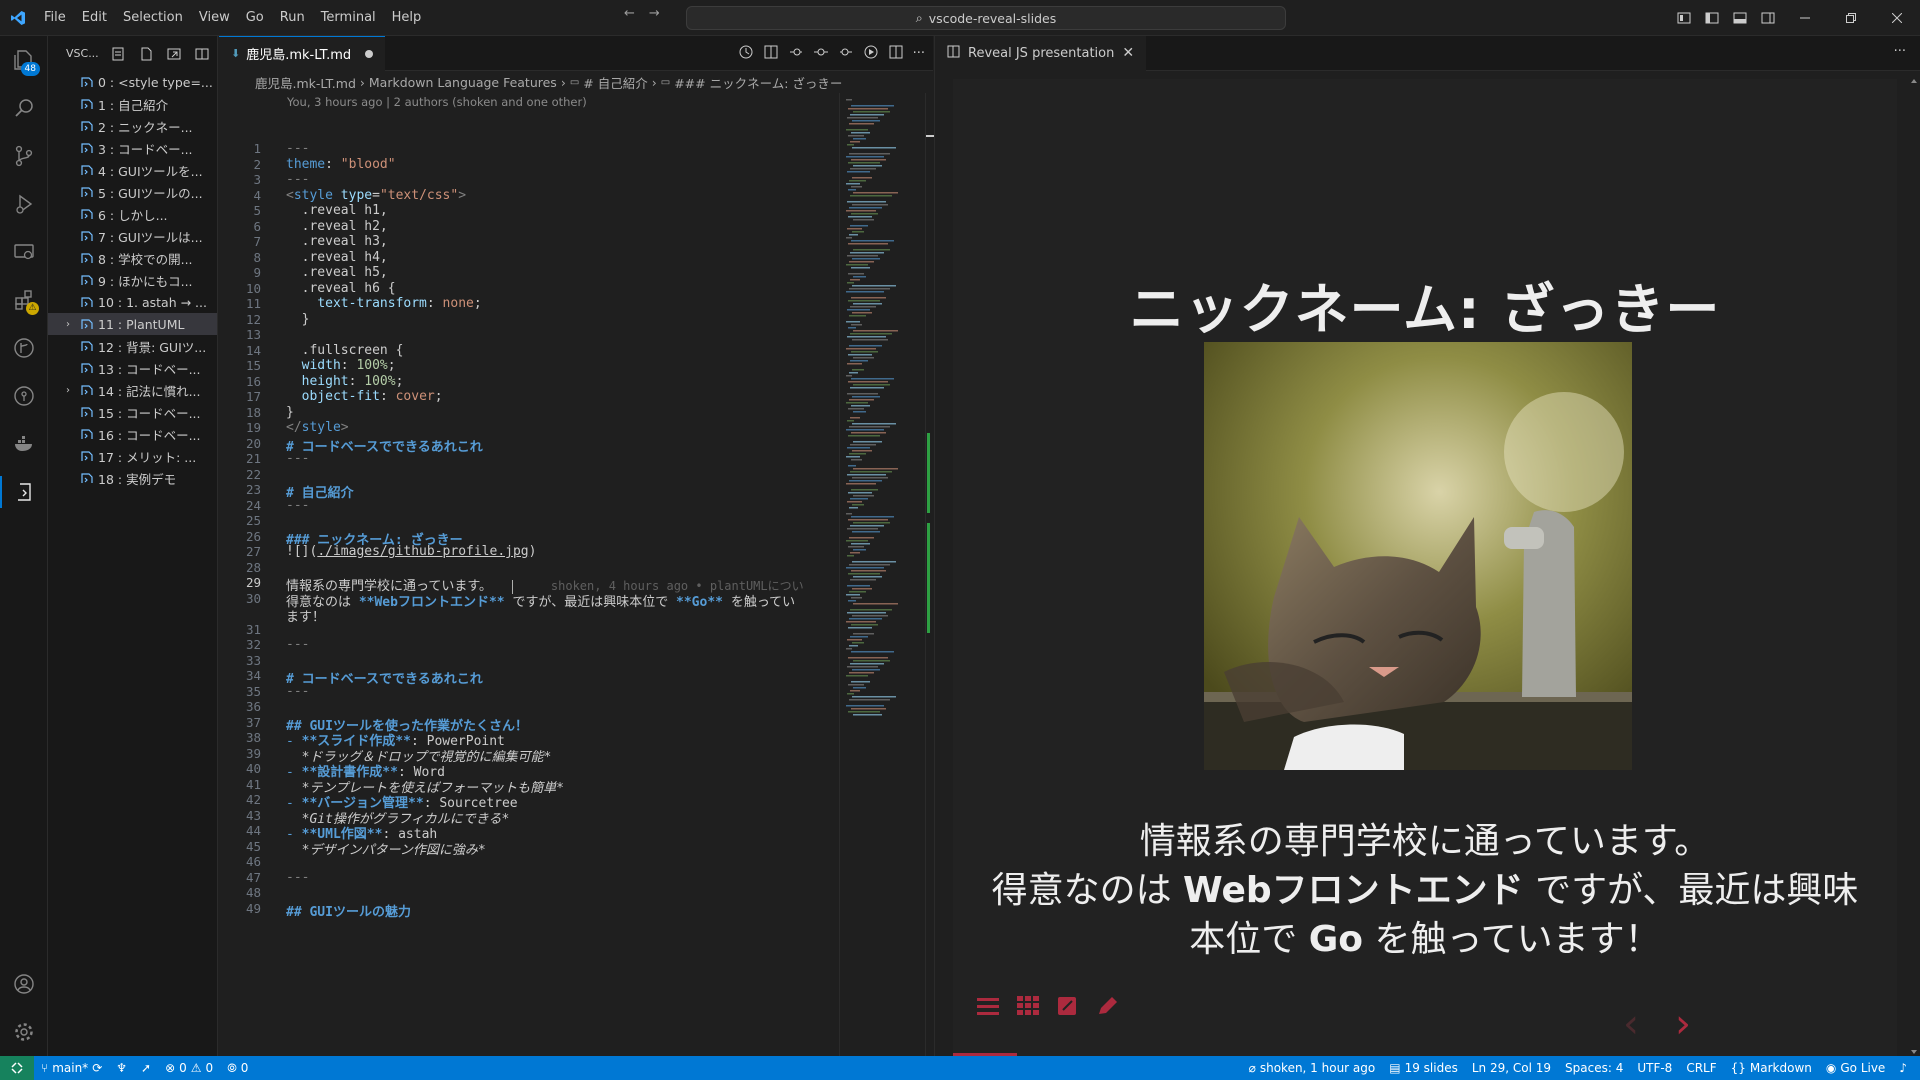  Describe the element at coordinates (255, 18) in the screenshot. I see `menu-item-go: Go` at that location.